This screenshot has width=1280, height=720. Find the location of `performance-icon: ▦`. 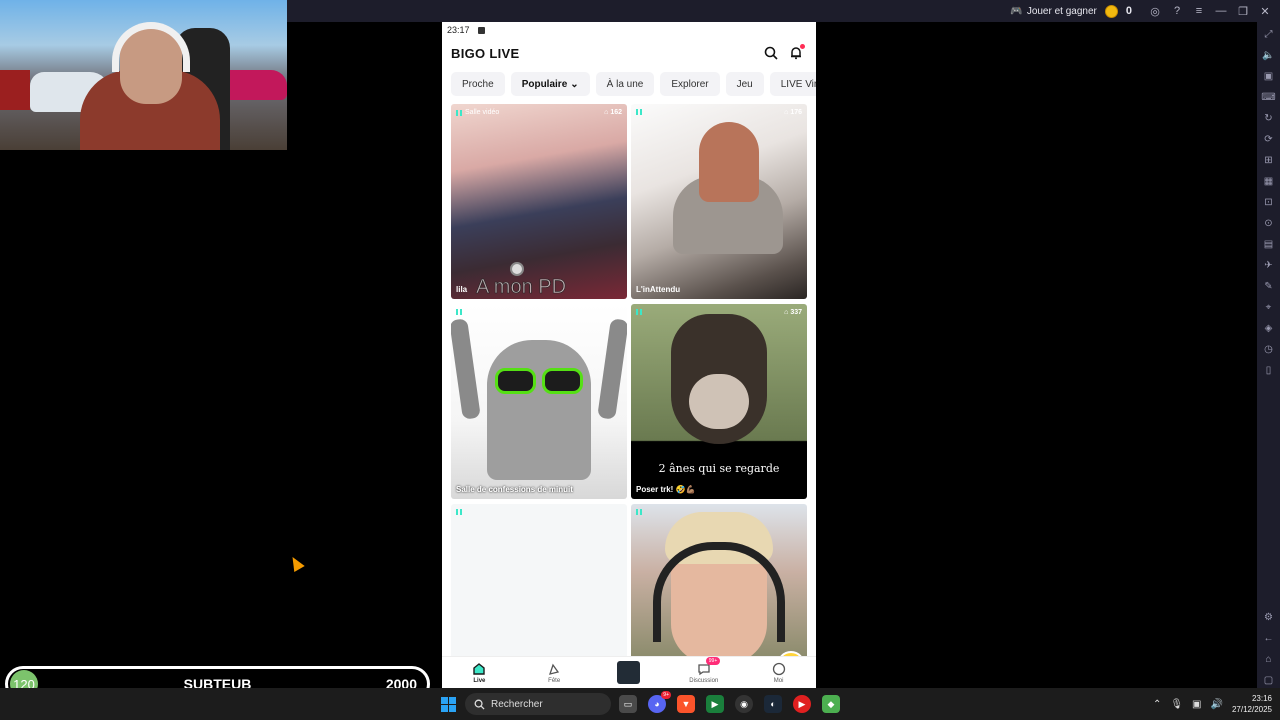

performance-icon: ▦ is located at coordinates (1269, 181).